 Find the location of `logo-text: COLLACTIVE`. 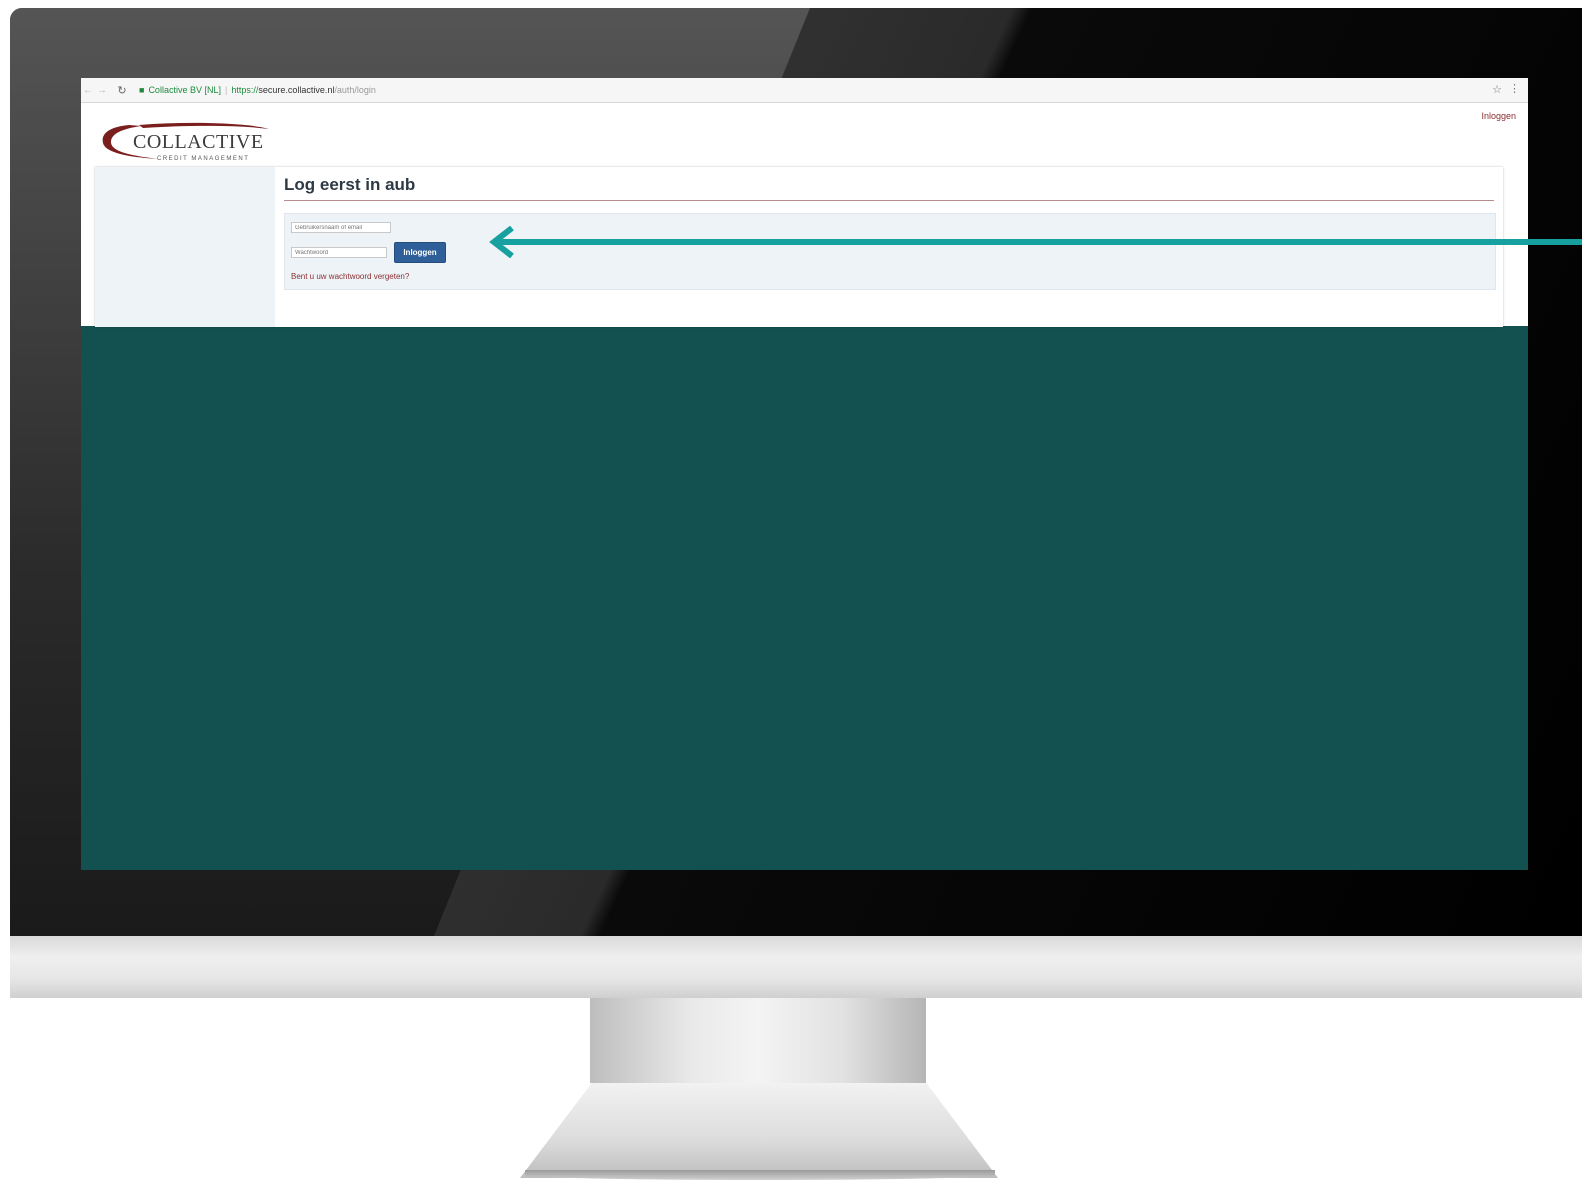

logo-text: COLLACTIVE is located at coordinates (198, 142).